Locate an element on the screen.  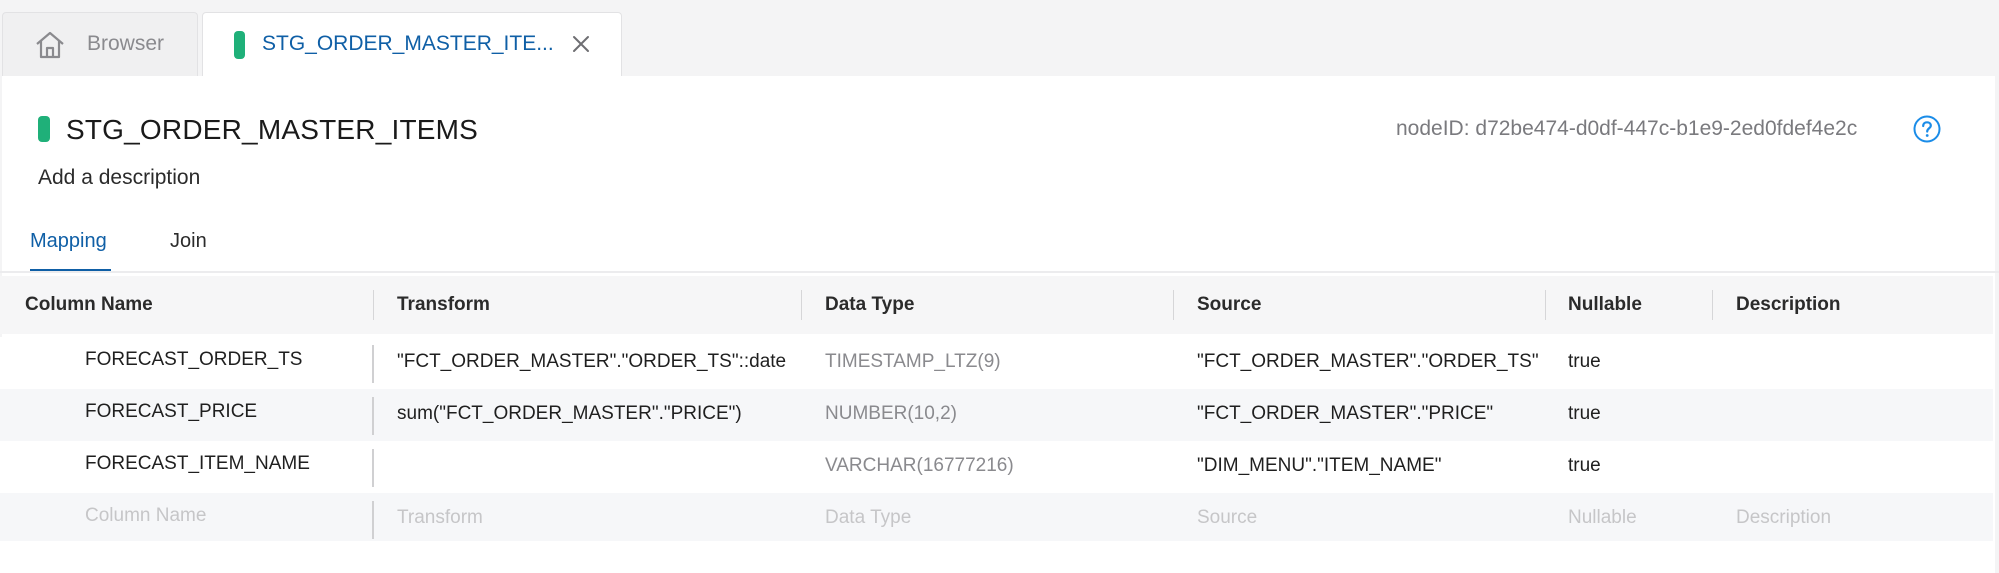
cell-column-name: FORECAST_ORDER_TS is located at coordinates (193, 360).